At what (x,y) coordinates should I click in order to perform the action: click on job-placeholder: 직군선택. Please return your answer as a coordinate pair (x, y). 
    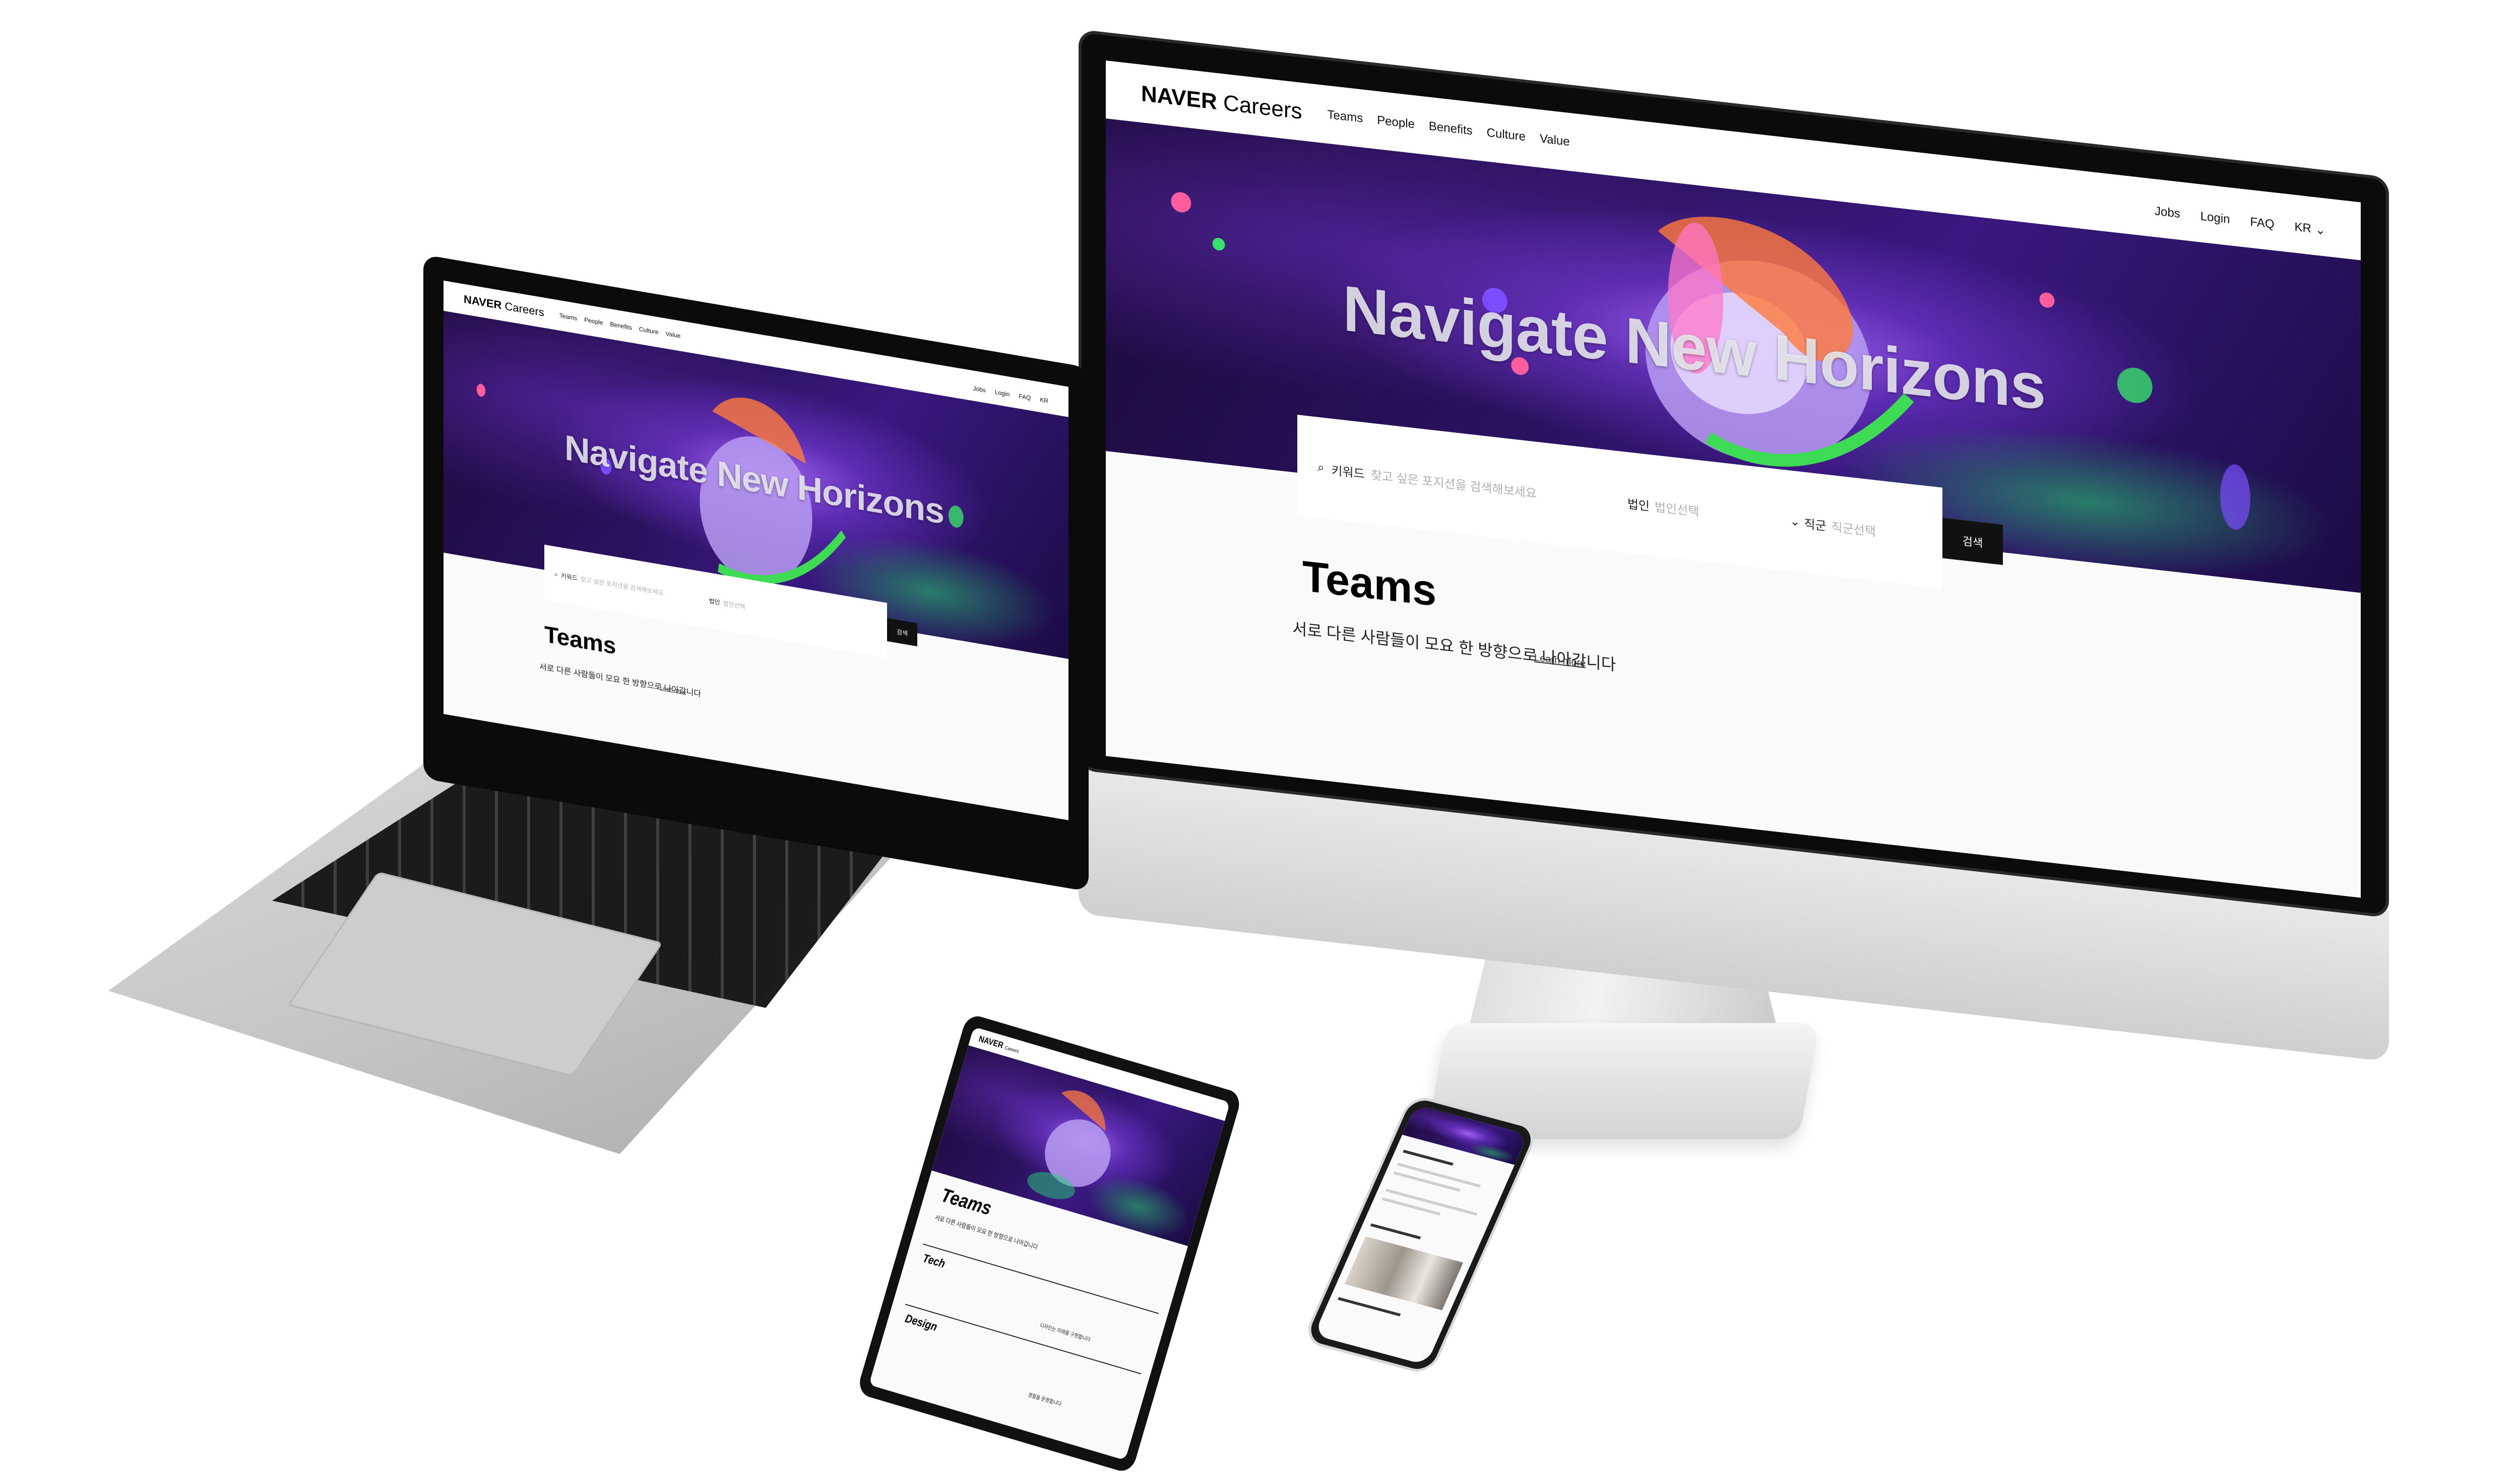
    Looking at the image, I should click on (1854, 529).